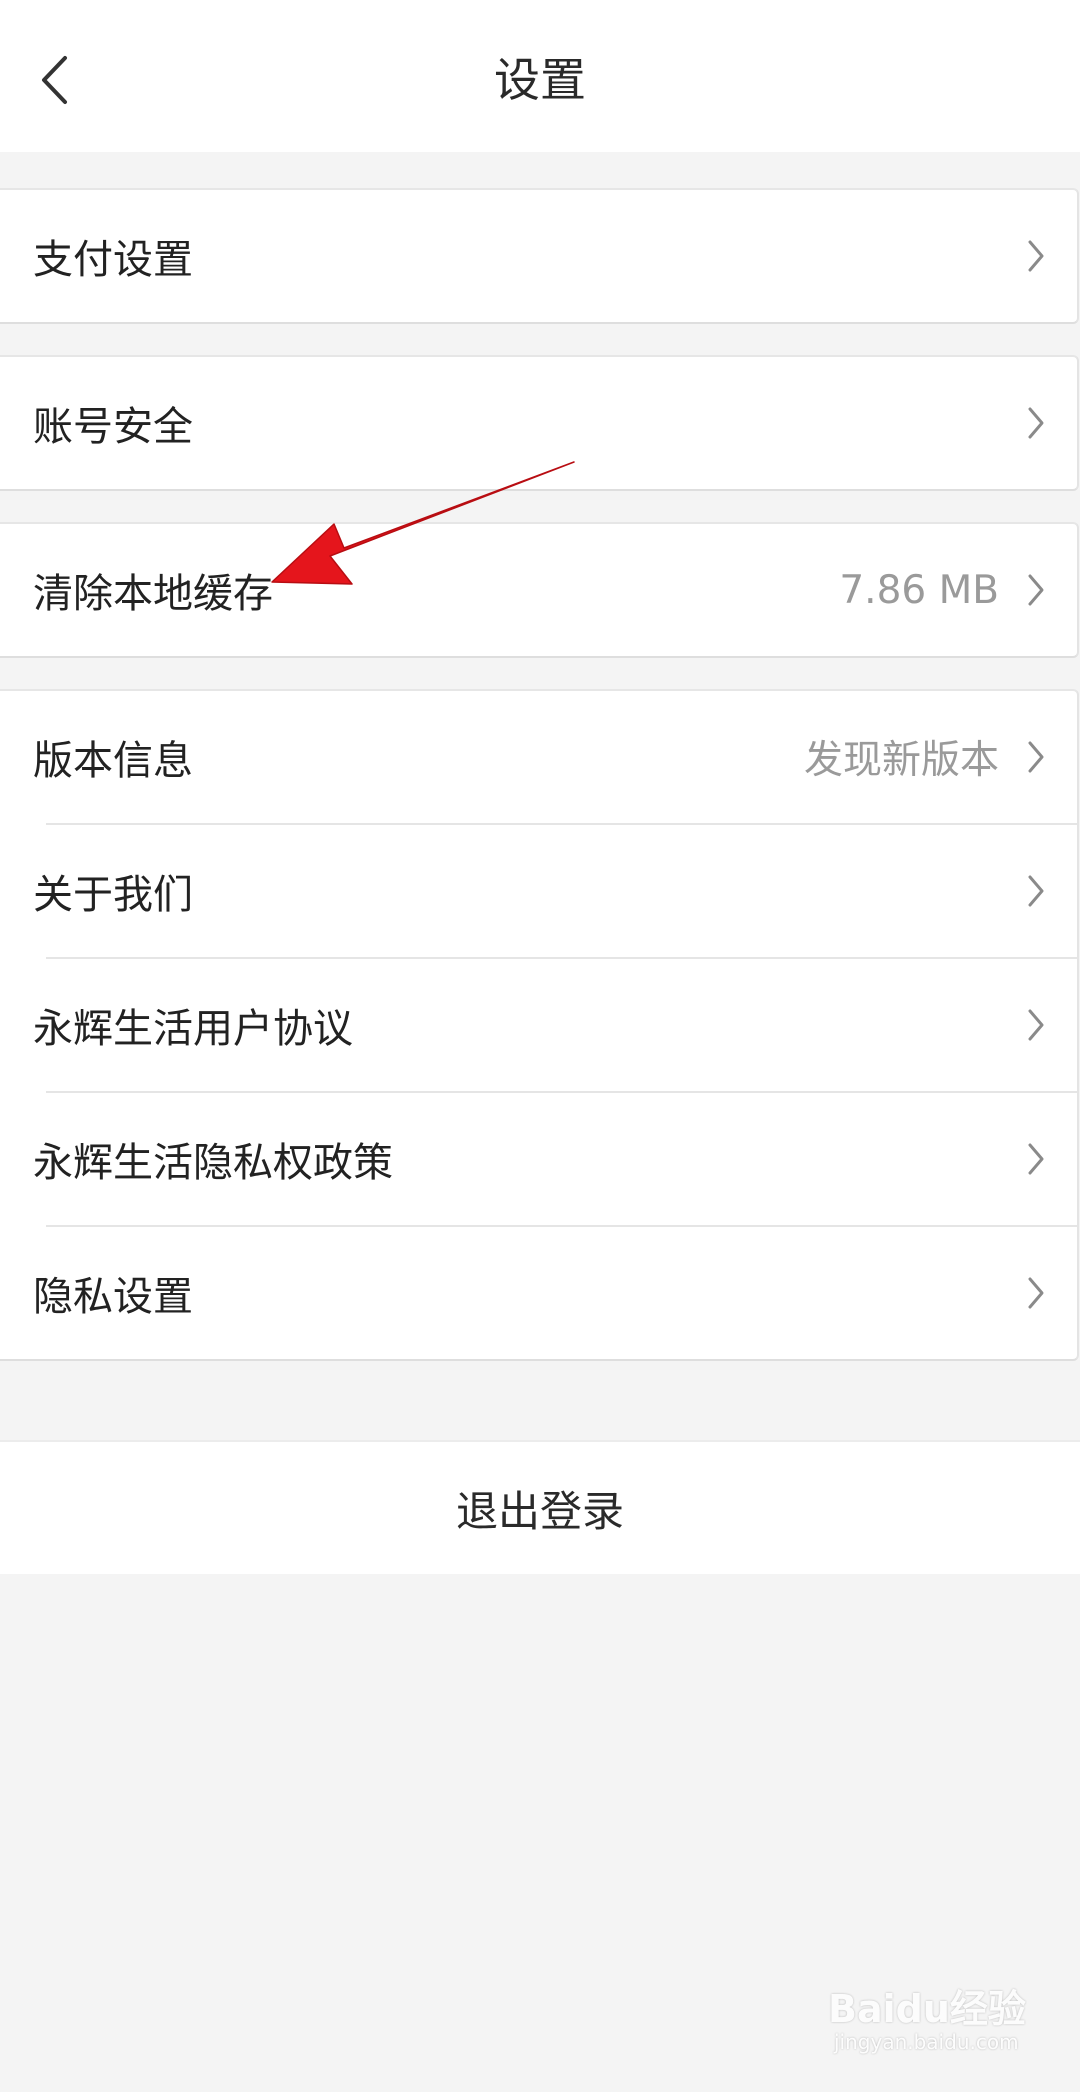 The image size is (1080, 2092). Describe the element at coordinates (540, 80) in the screenshot. I see `page-title: 设置` at that location.